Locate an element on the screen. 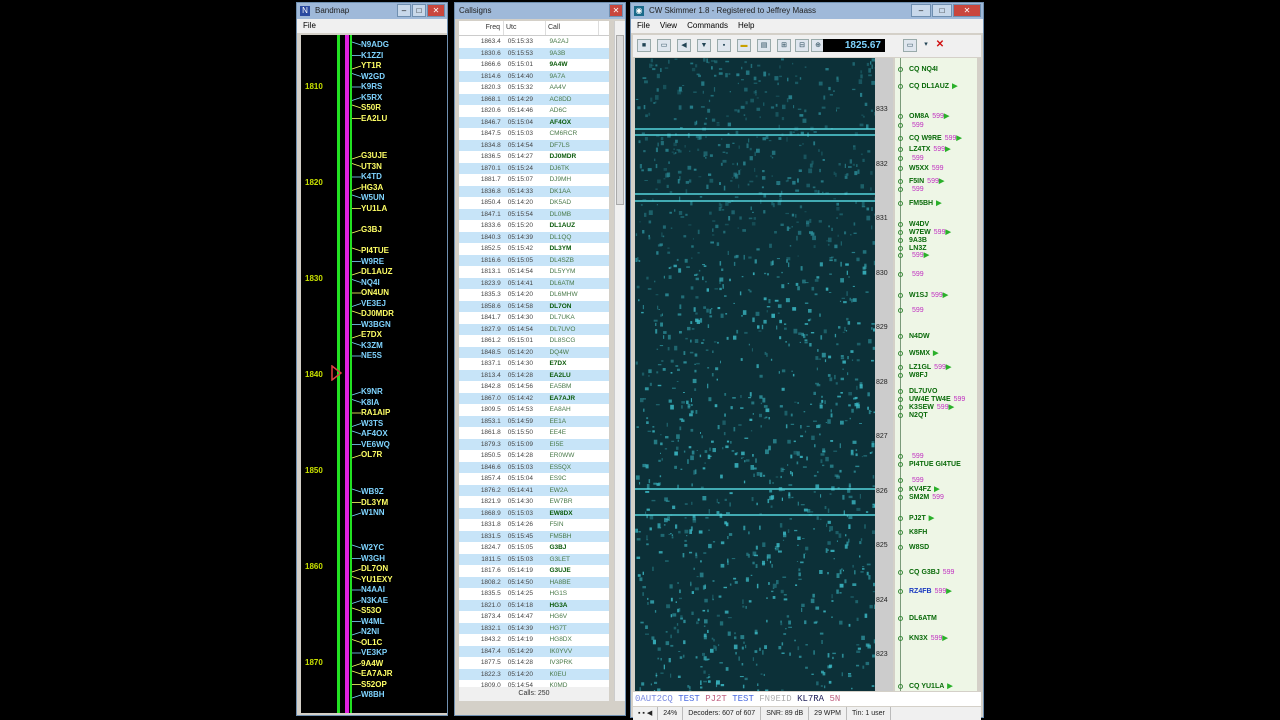 This screenshot has width=1280, height=720. table-row: 1842.8 05:14:56 EA5BM is located at coordinates (534, 387).